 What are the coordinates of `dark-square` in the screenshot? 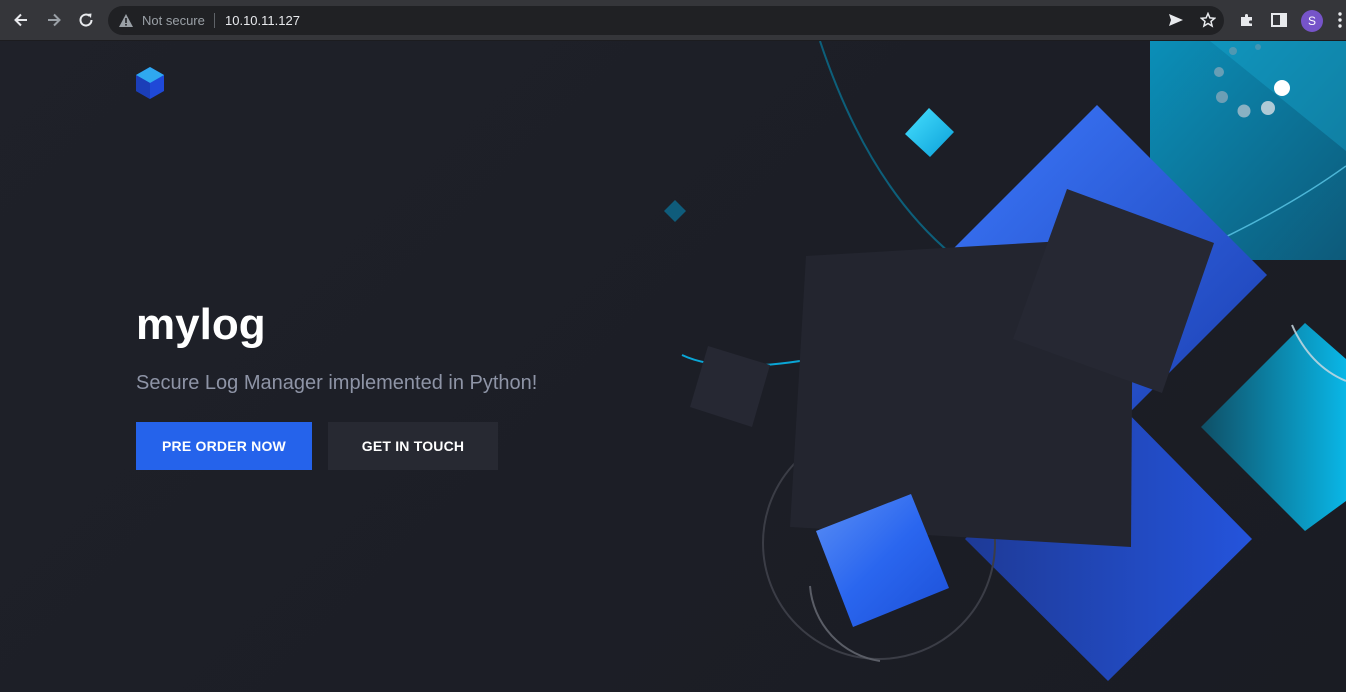 It's located at (730, 386).